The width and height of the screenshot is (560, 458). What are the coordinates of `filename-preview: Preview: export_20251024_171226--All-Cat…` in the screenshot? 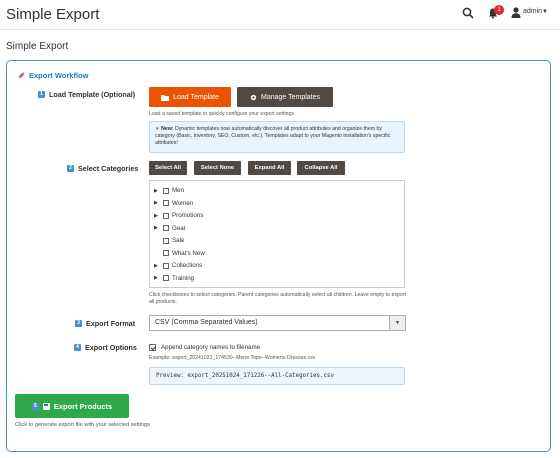 It's located at (277, 376).